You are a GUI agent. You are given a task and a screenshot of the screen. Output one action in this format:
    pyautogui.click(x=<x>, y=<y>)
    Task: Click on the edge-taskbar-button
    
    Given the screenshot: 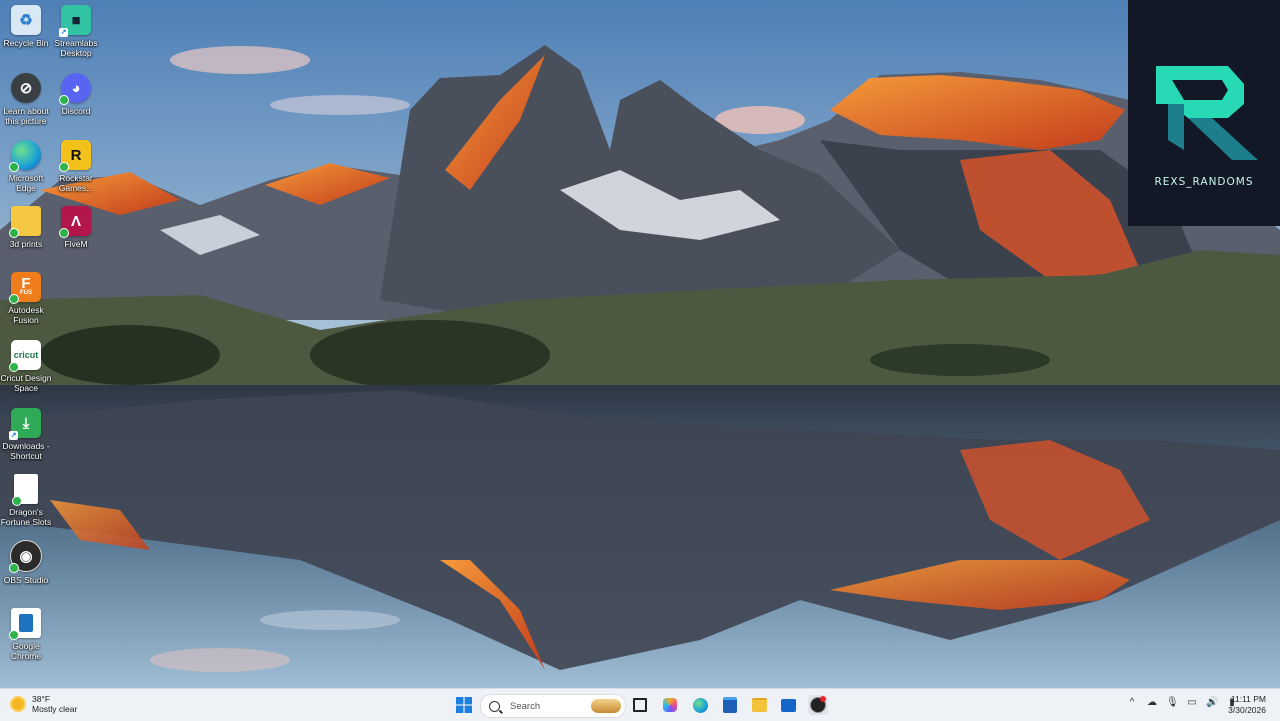 What is the action you would take?
    pyautogui.click(x=700, y=705)
    